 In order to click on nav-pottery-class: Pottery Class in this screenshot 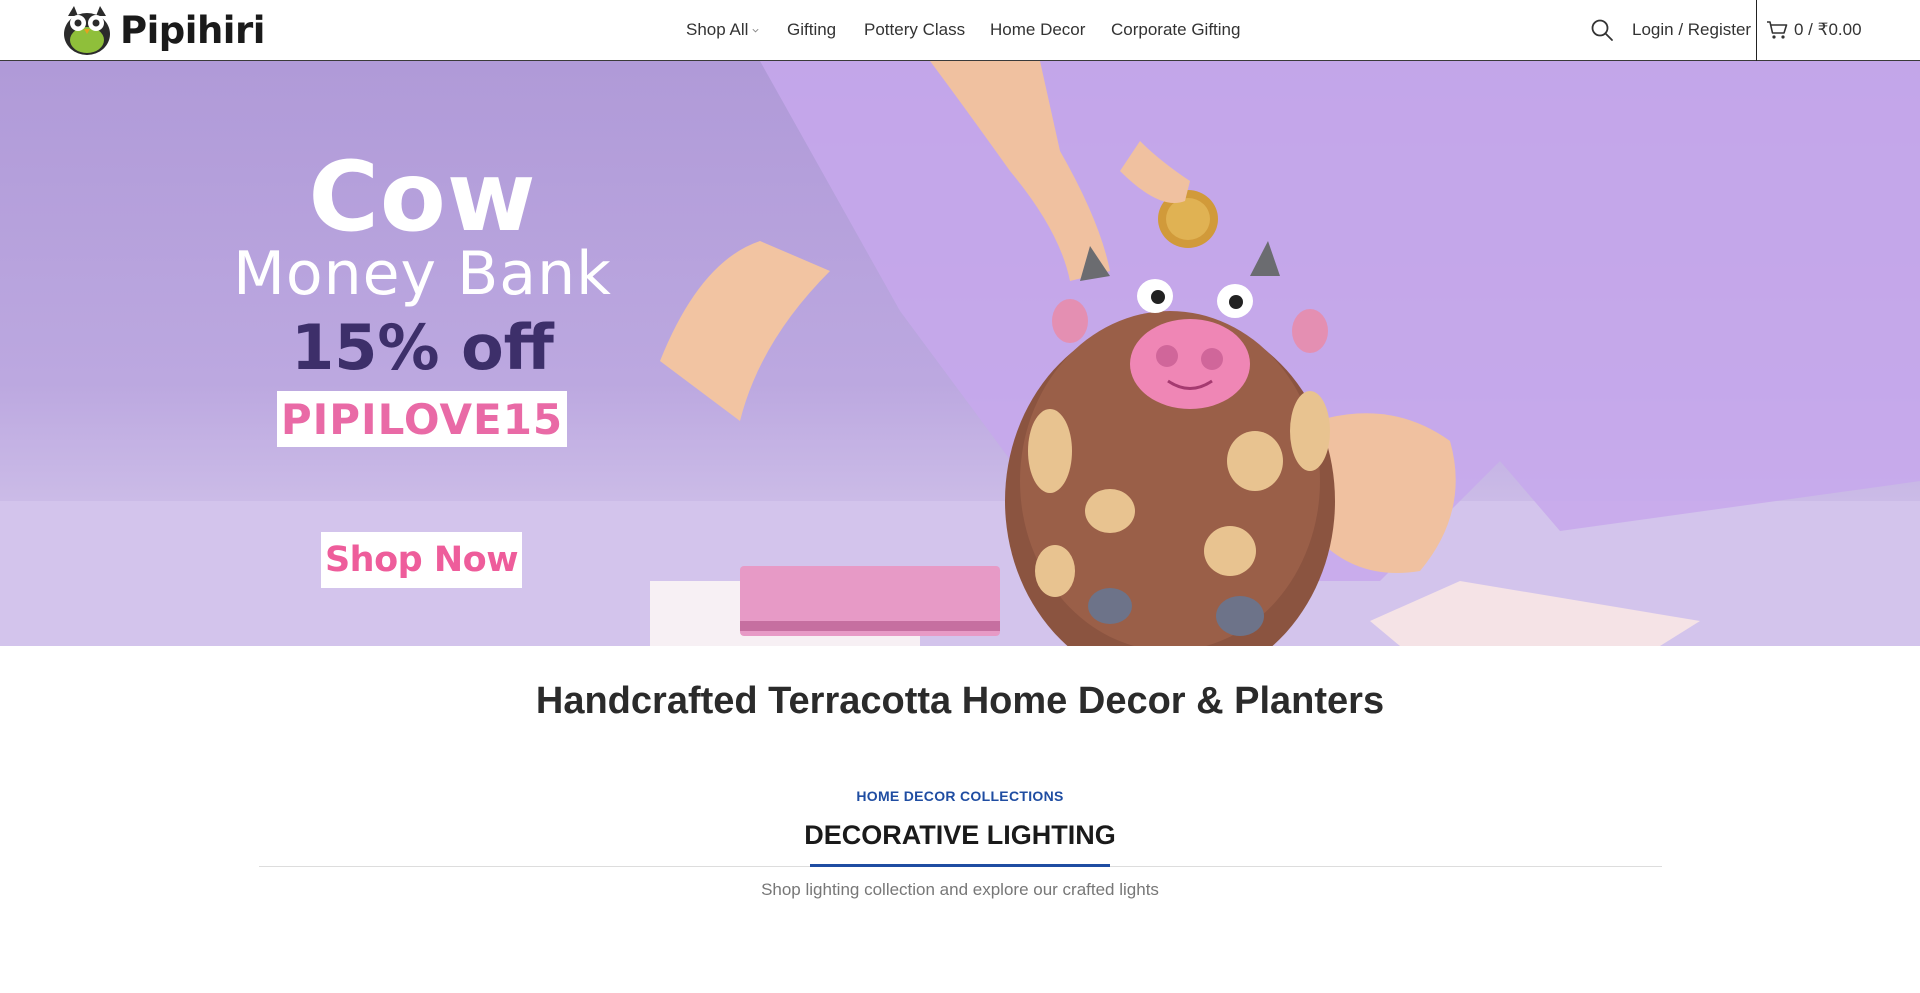, I will do `click(914, 30)`.